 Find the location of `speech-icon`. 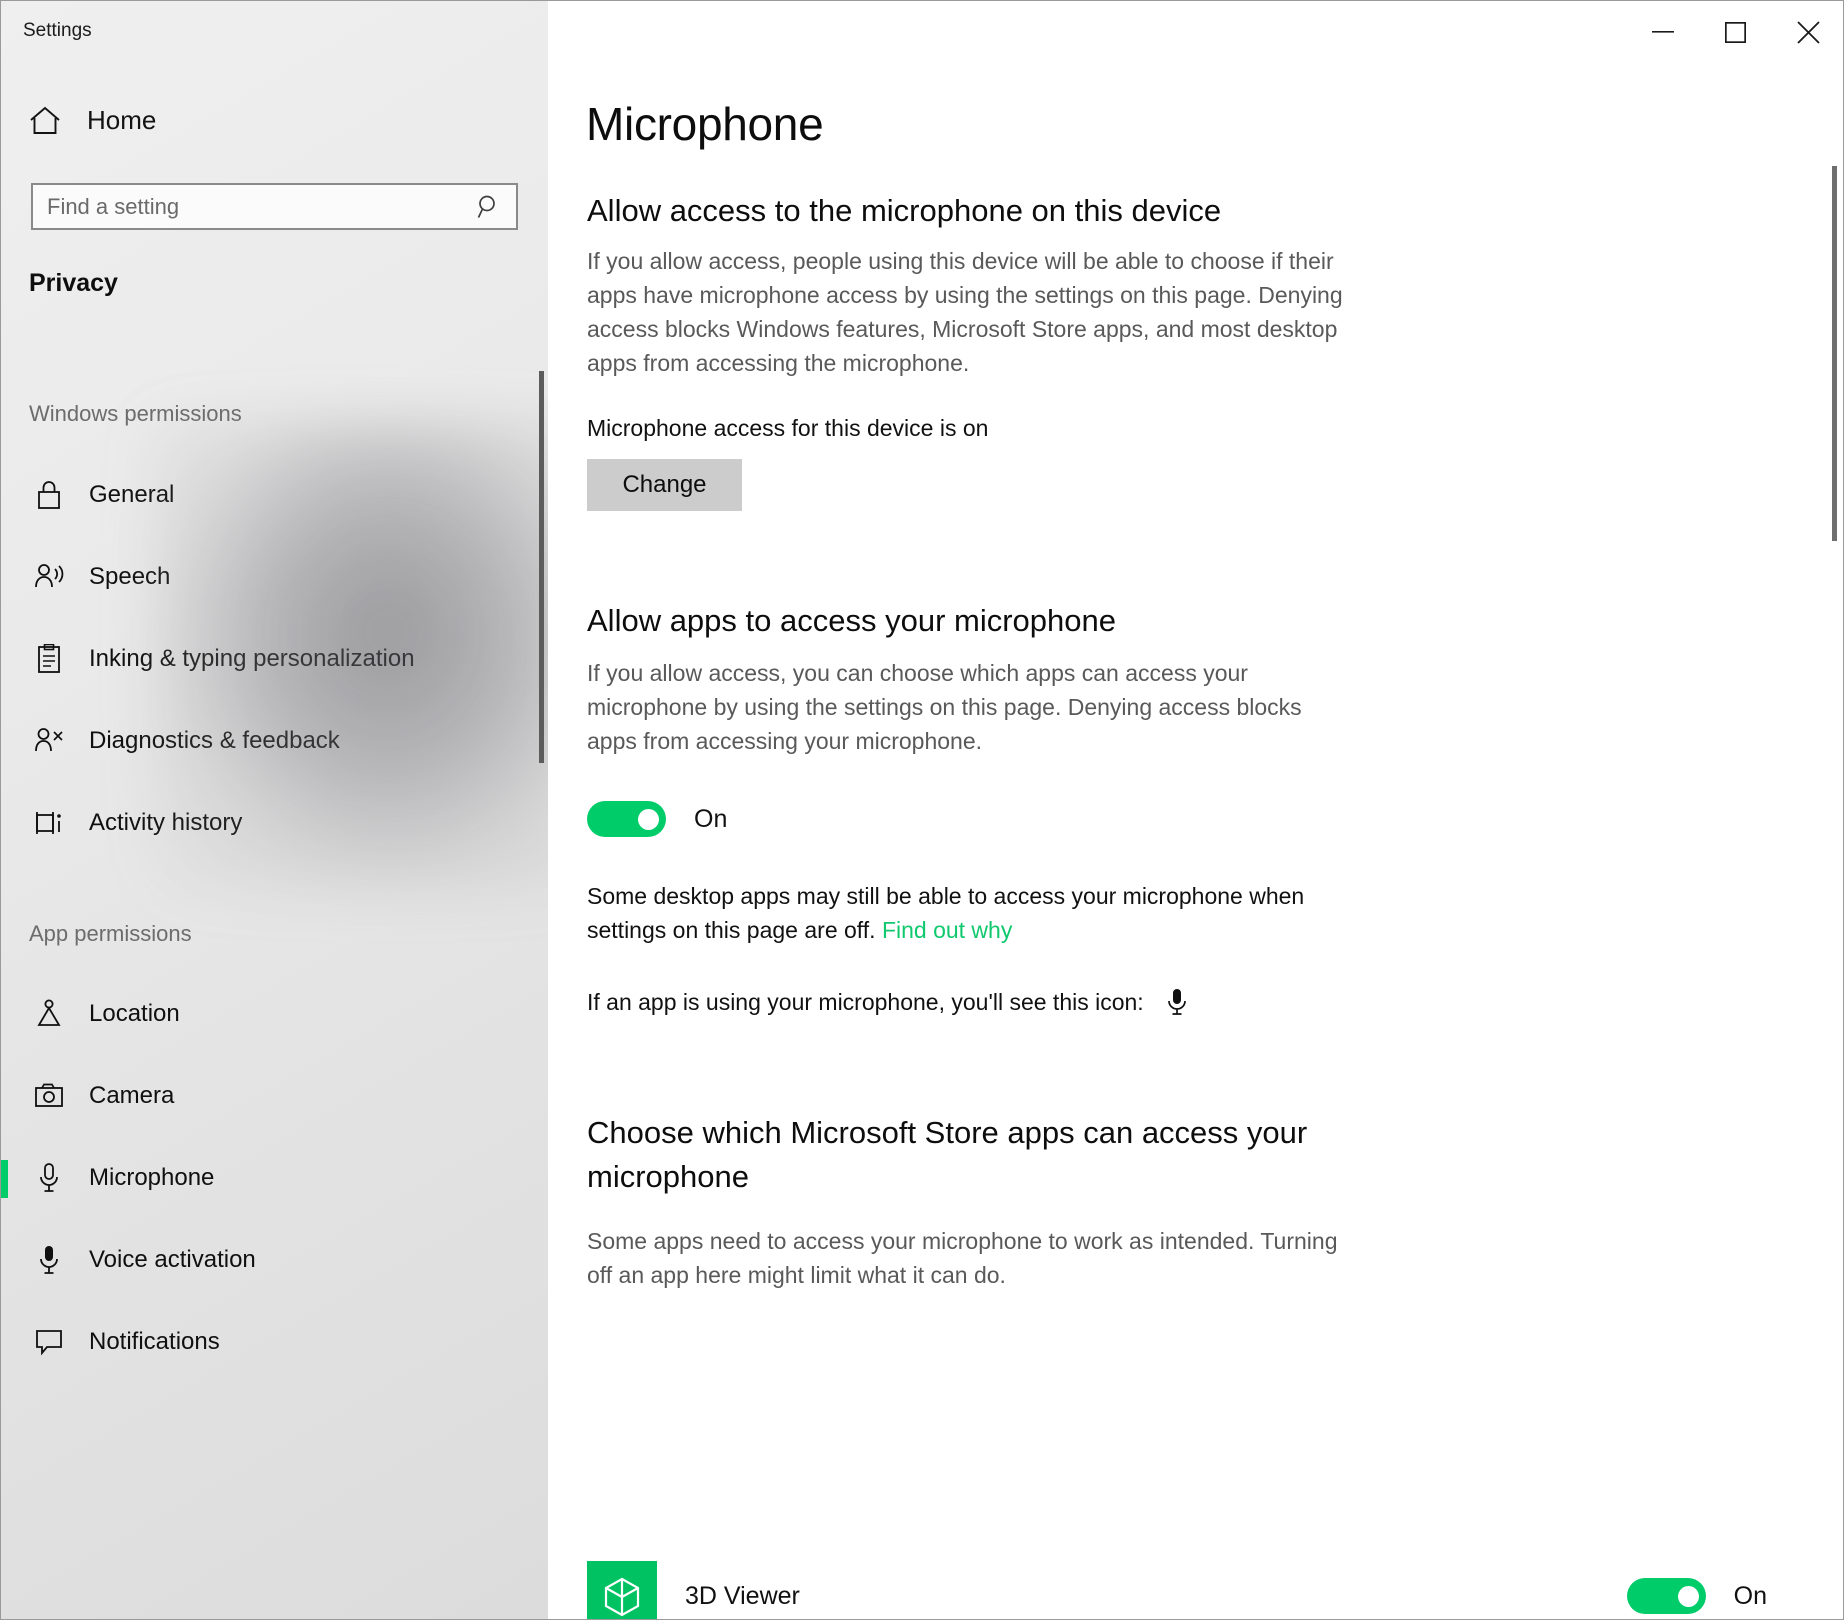

speech-icon is located at coordinates (49, 577).